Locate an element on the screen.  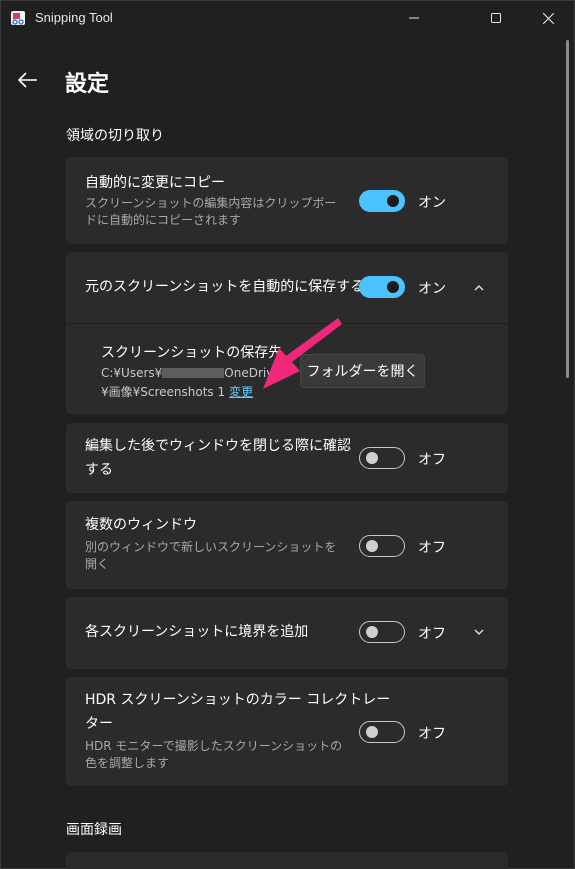
setting-title: 自動的に変更にコピー is located at coordinates (155, 183).